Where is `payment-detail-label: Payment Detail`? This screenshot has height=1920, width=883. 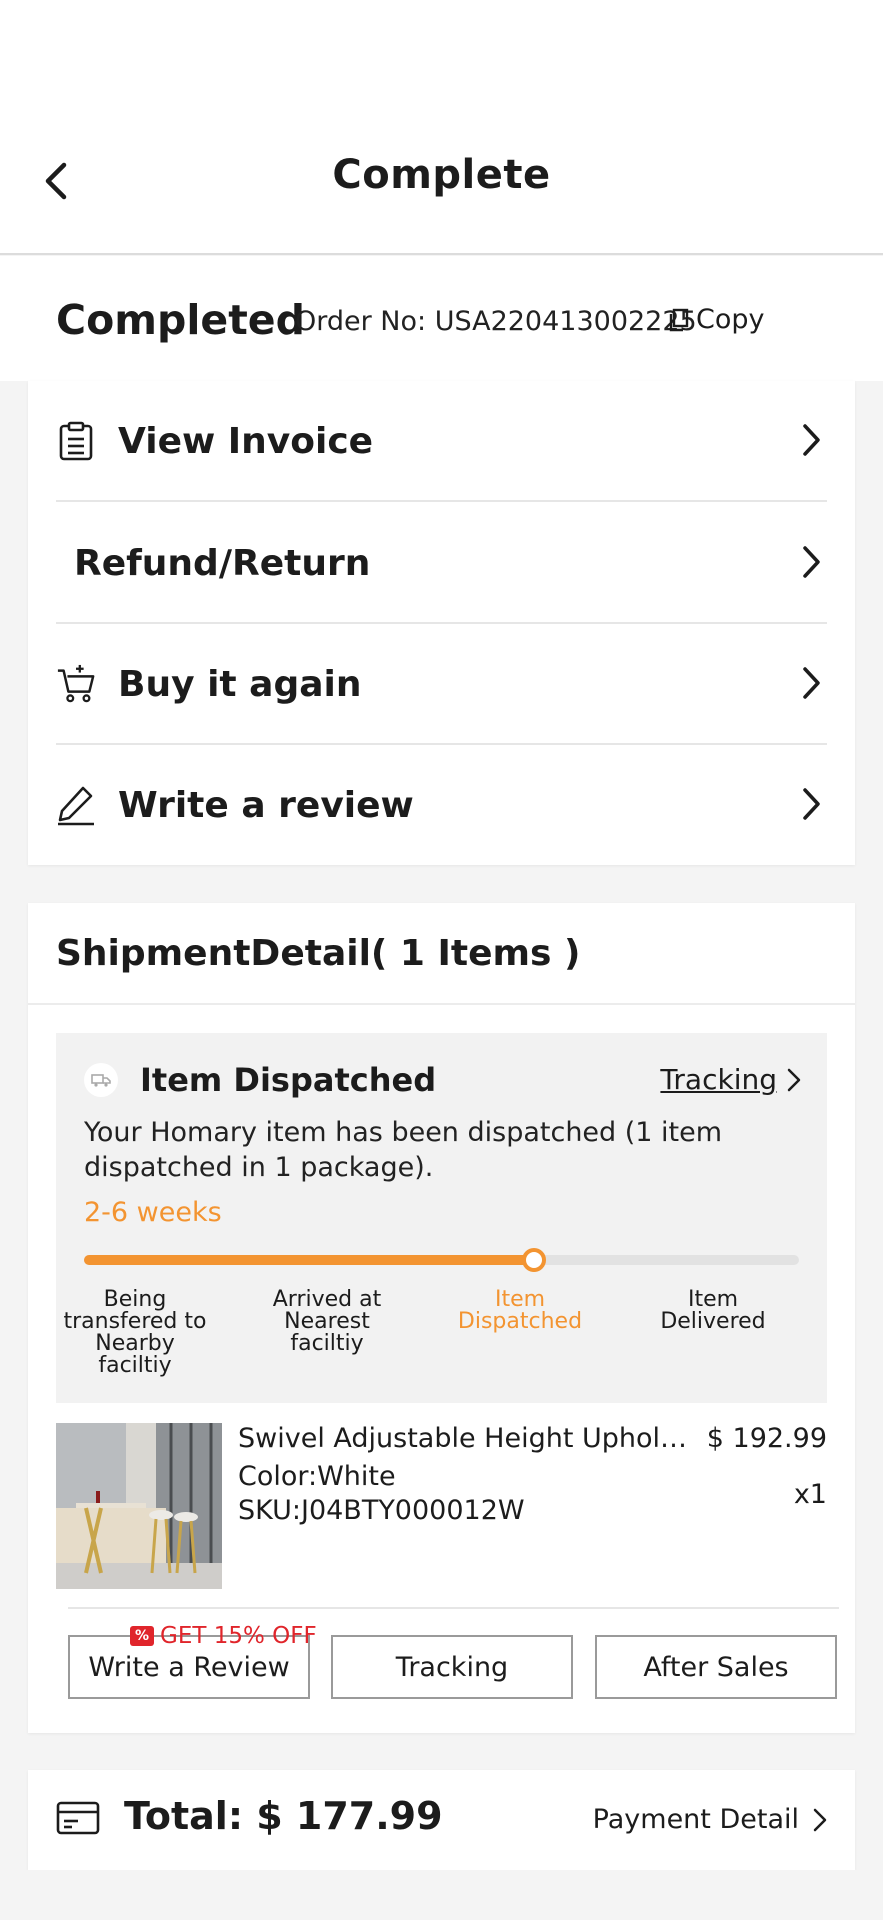
payment-detail-label: Payment Detail is located at coordinates (695, 1819).